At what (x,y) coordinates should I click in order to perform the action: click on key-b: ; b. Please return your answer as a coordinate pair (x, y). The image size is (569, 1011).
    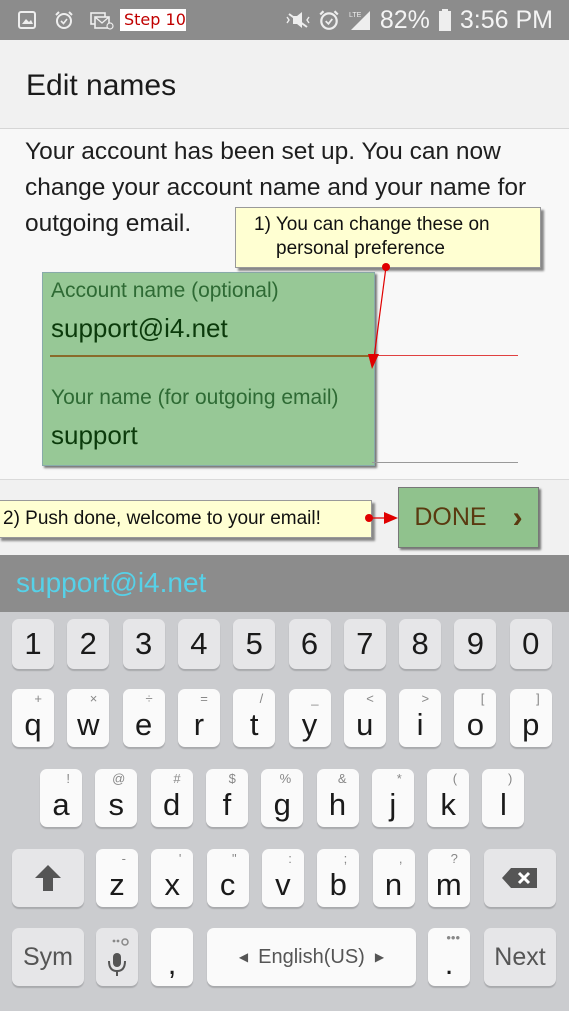
    Looking at the image, I should click on (338, 878).